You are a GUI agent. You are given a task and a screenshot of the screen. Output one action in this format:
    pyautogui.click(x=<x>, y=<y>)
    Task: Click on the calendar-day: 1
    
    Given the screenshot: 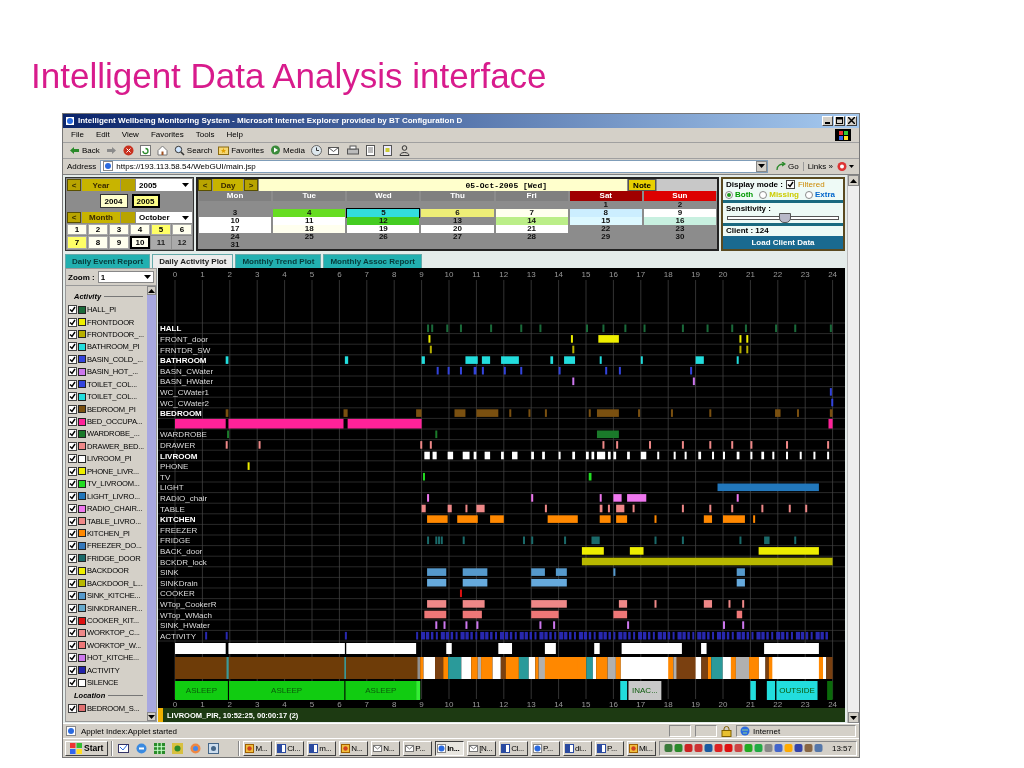 What is the action you would take?
    pyautogui.click(x=605, y=205)
    